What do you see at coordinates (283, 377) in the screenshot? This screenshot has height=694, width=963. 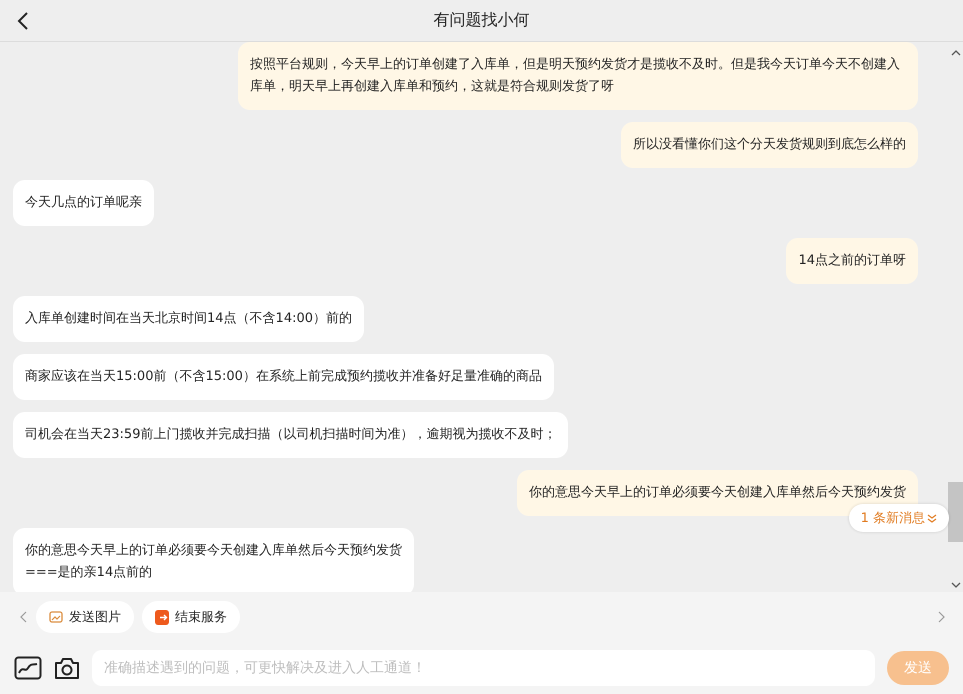 I see `received-message: 商家应该在当天15:00前（不含15:00）在系统上前完成预约揽收并准备好足量准确的商品` at bounding box center [283, 377].